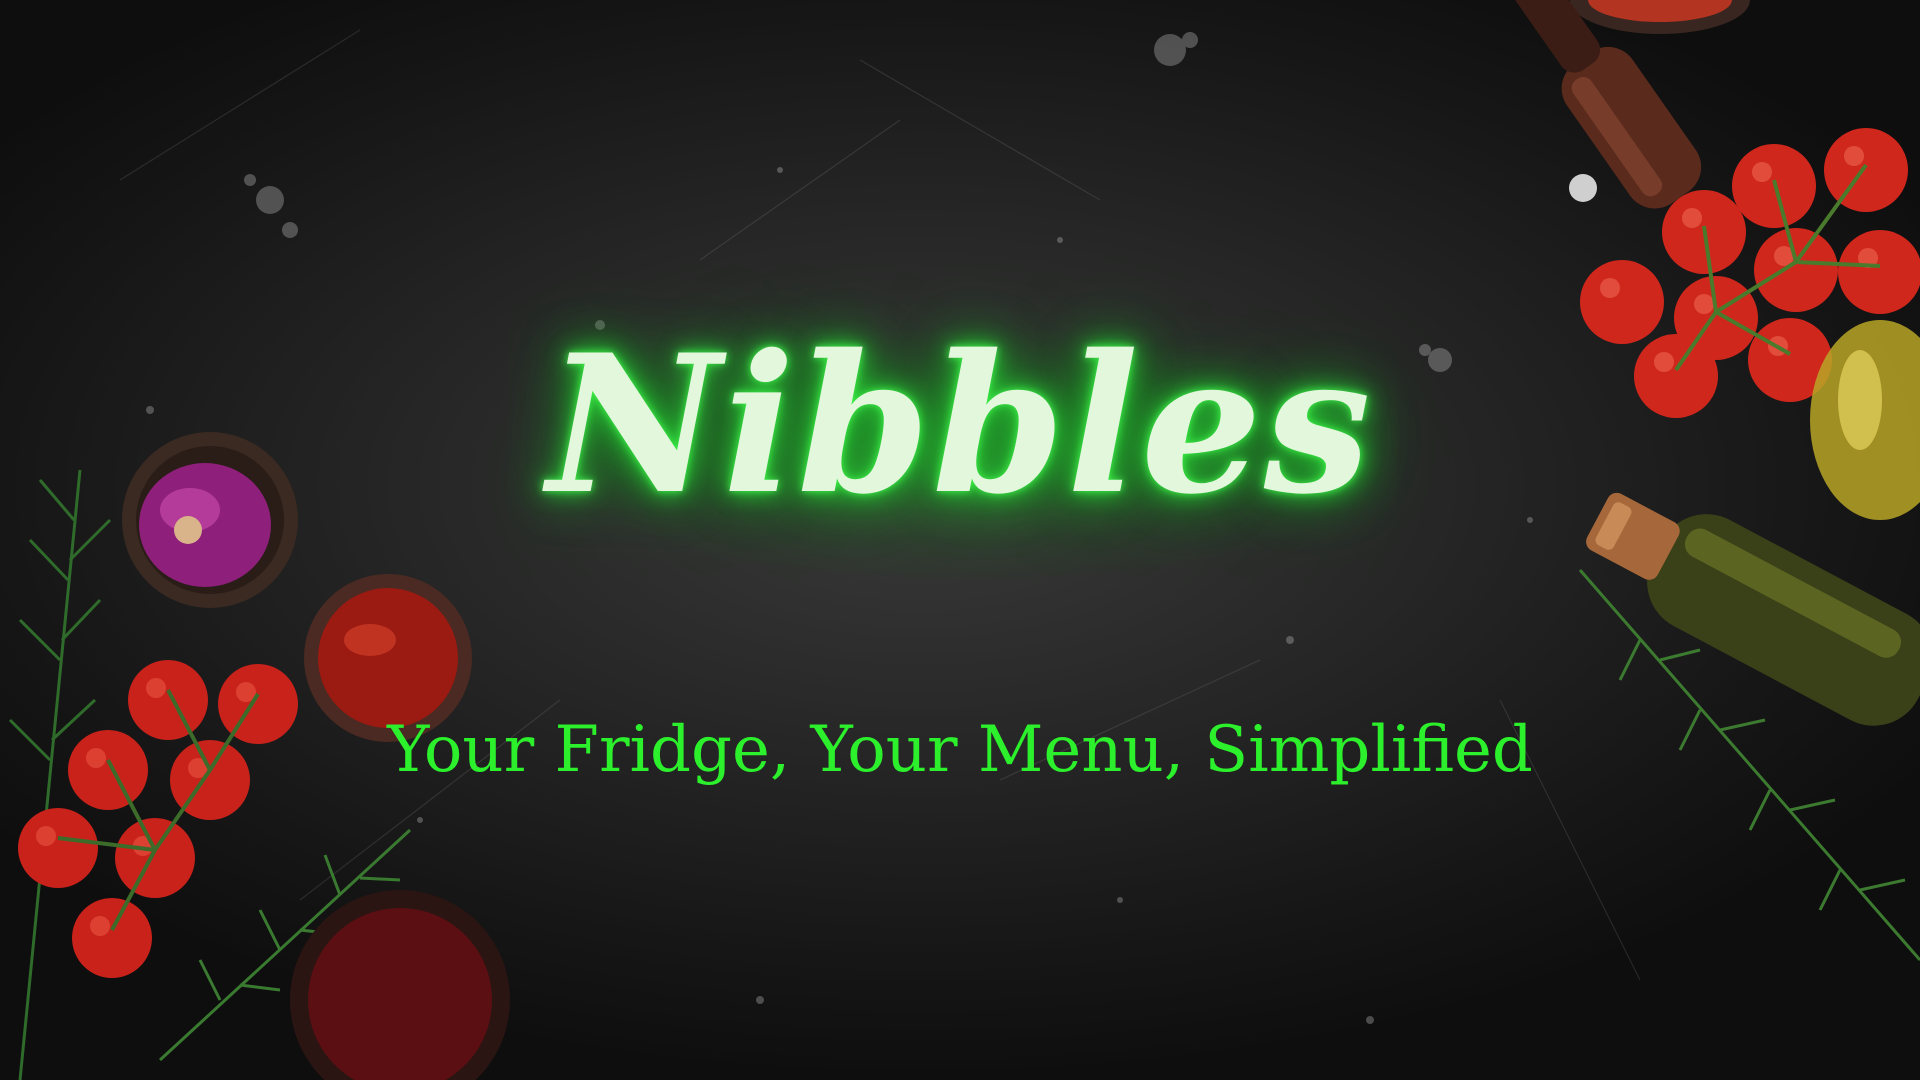  What do you see at coordinates (960, 750) in the screenshot?
I see `tagline: Your Fridge, Your Menu, Simplified` at bounding box center [960, 750].